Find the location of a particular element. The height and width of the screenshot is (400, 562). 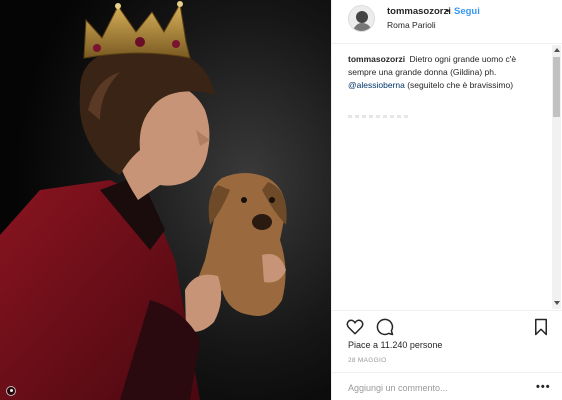

caption-mention-link: @alessioberna is located at coordinates (376, 85).